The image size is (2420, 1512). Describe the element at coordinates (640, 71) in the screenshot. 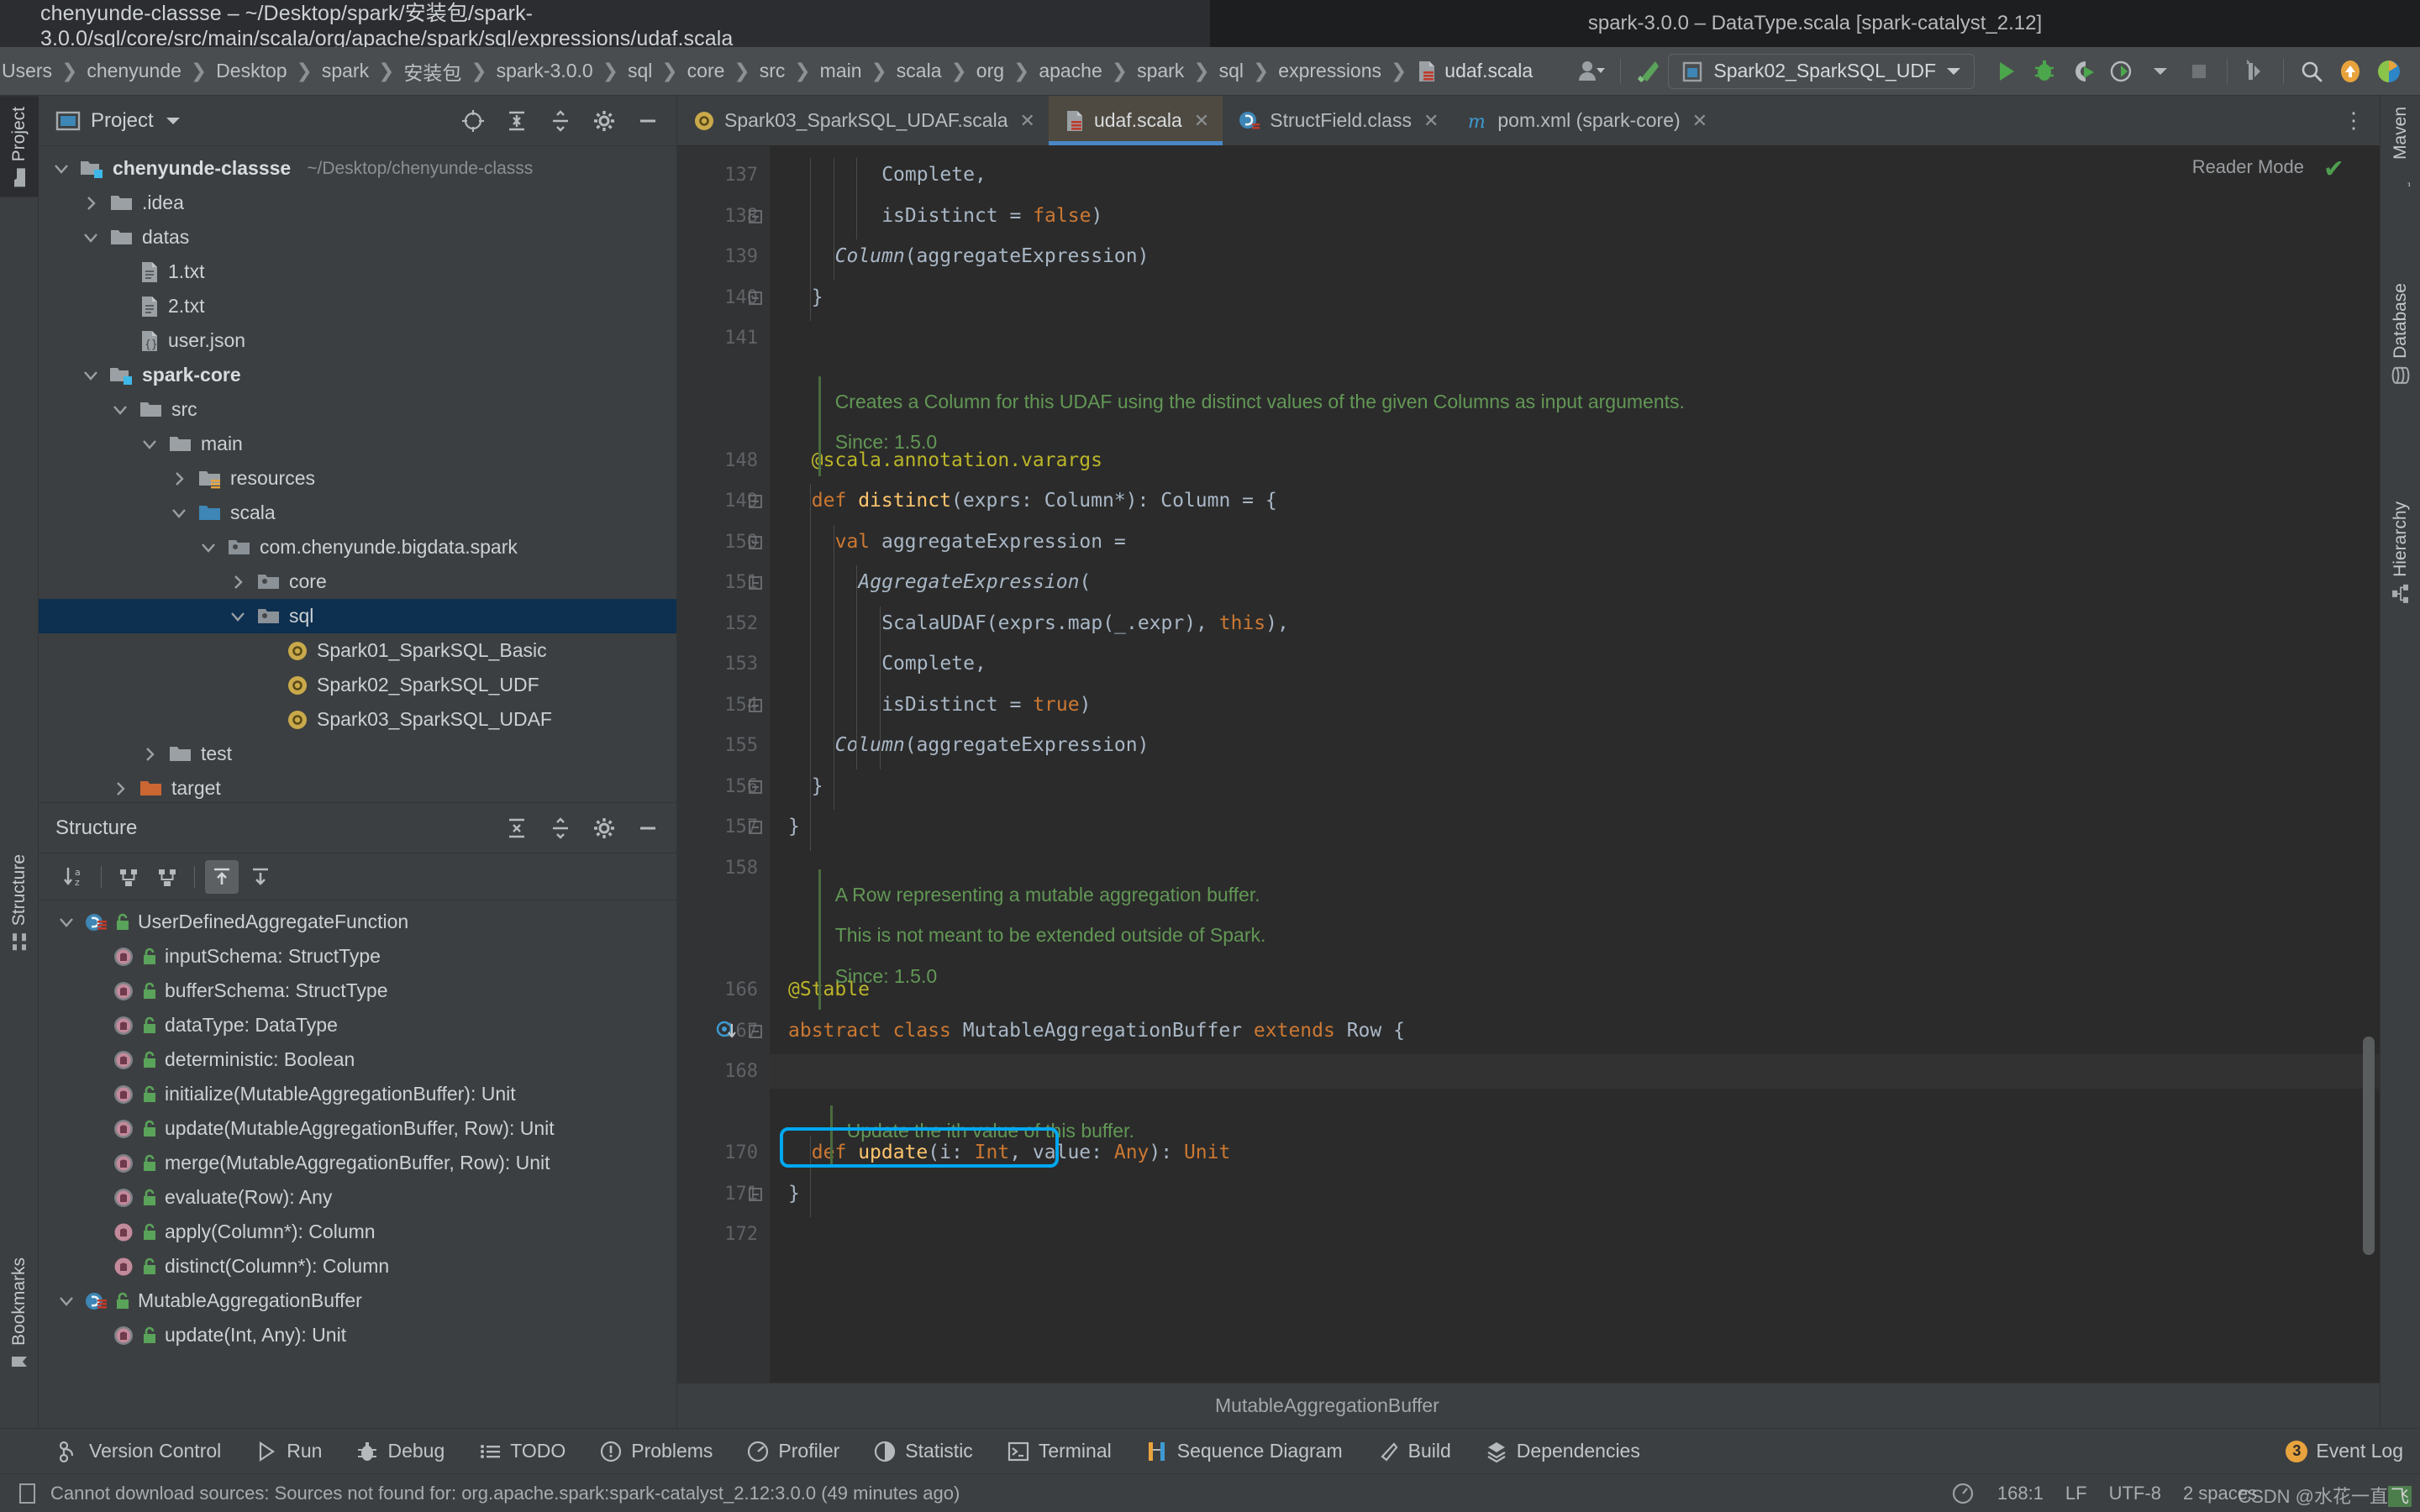

I see `breadcrumb-item-6: sql` at that location.